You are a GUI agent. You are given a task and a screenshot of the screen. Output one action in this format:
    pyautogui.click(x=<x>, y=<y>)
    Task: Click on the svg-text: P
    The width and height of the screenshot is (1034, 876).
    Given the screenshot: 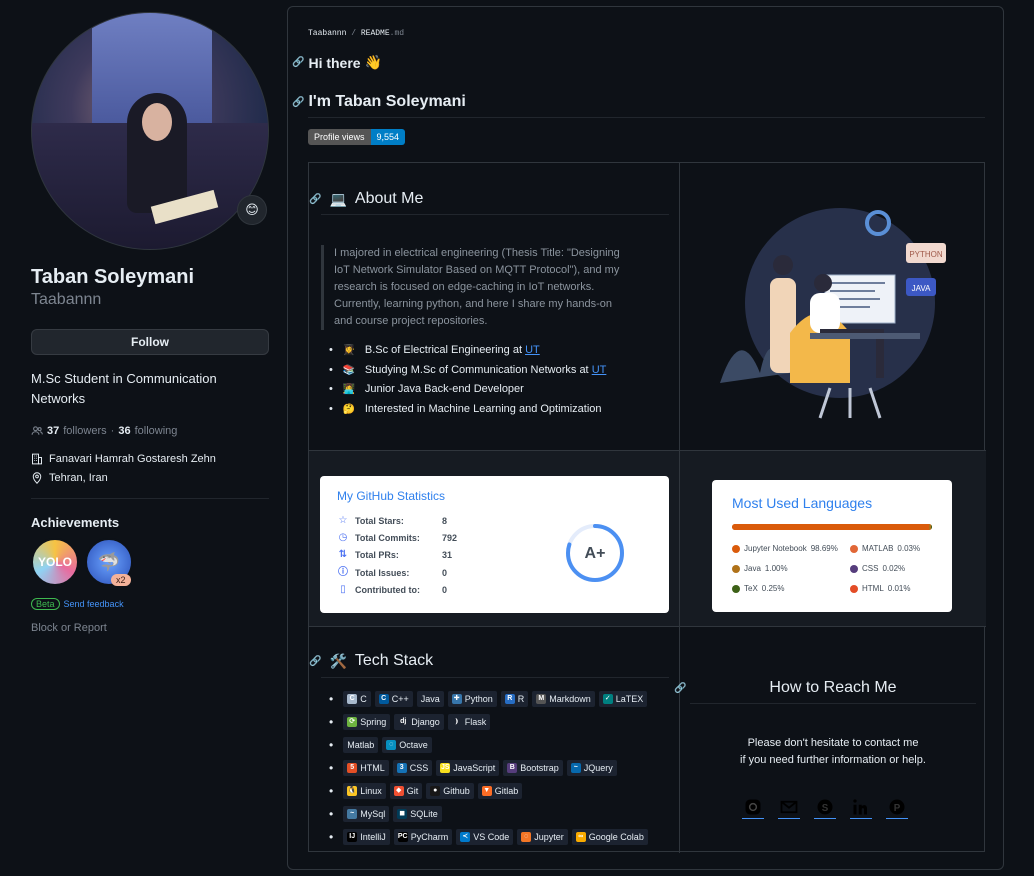 What is the action you would take?
    pyautogui.click(x=897, y=808)
    